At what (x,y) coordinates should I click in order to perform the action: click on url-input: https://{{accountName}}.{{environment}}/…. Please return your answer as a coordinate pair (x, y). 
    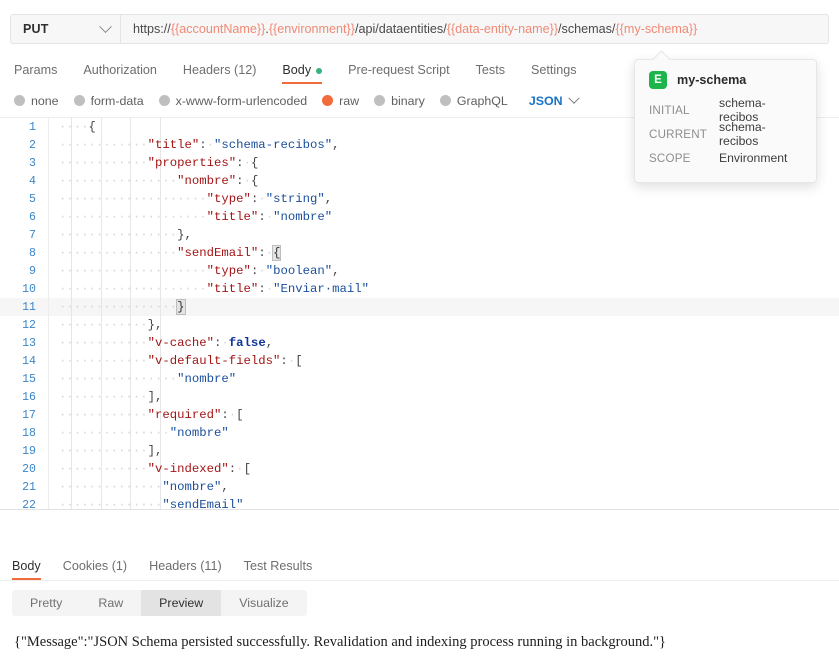
    Looking at the image, I should click on (474, 29).